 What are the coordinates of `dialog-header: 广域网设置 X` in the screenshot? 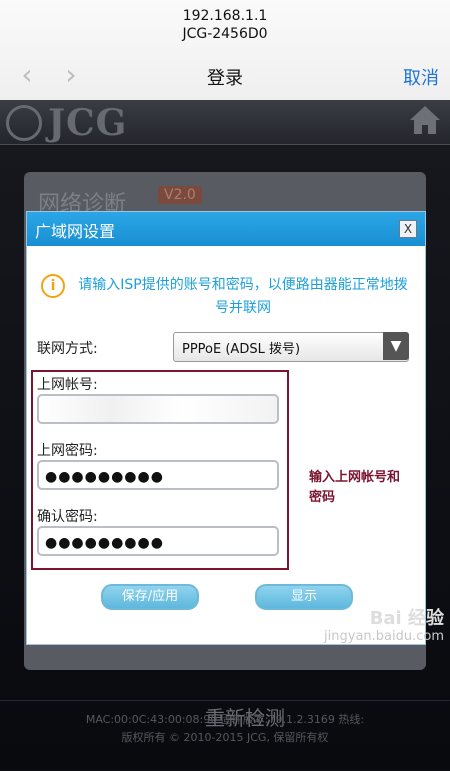 It's located at (226, 229).